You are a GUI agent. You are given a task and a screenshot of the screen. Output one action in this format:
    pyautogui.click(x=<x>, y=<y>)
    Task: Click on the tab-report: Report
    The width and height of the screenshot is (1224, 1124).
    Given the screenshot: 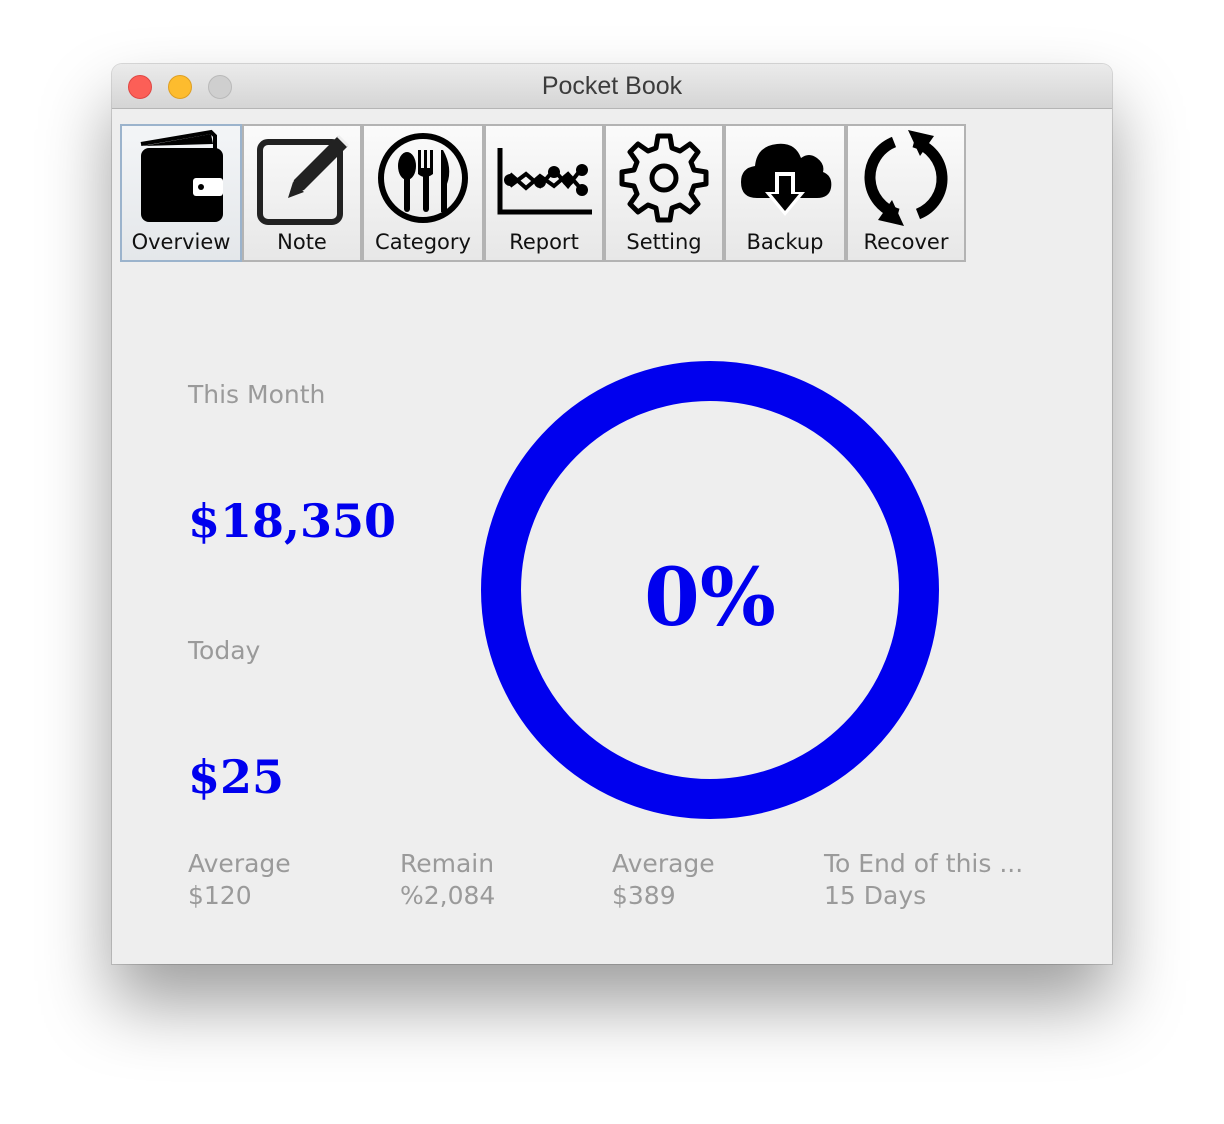 What is the action you would take?
    pyautogui.click(x=544, y=193)
    